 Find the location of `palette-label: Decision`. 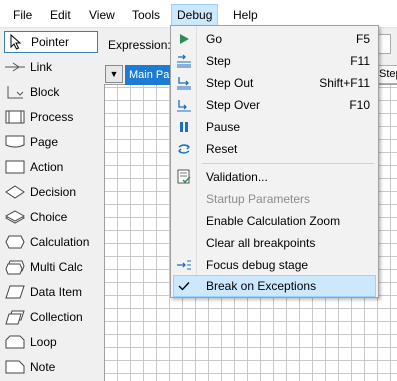

palette-label: Decision is located at coordinates (53, 192).